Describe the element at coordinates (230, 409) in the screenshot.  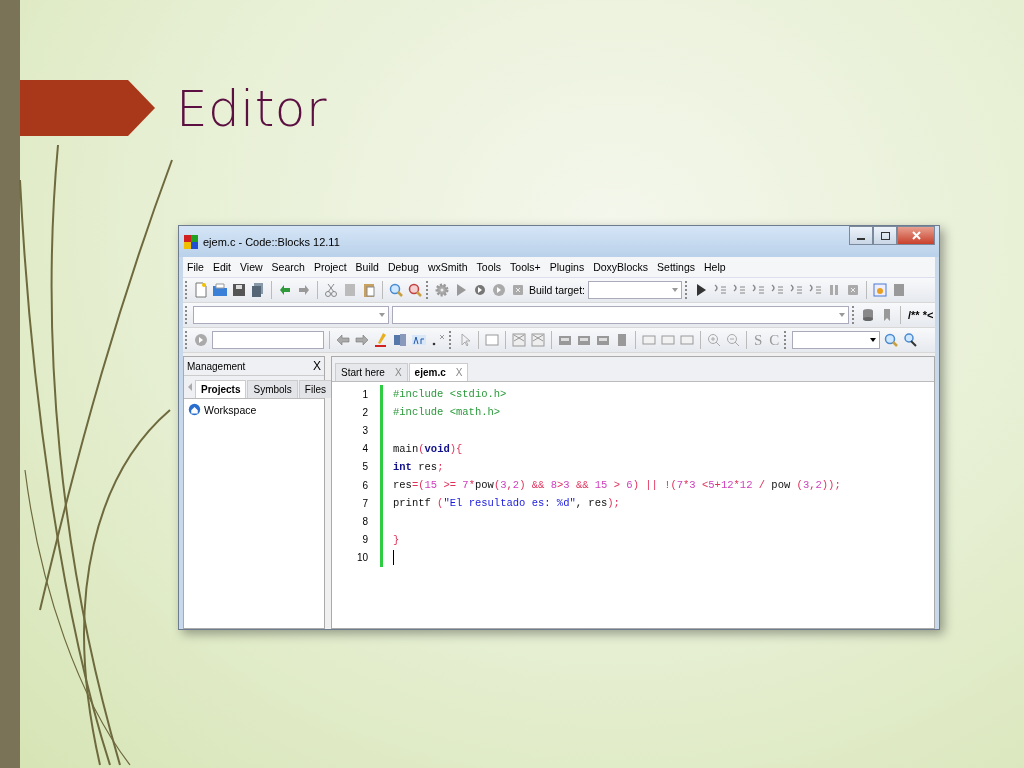
I see `tree-item: Workspace` at that location.